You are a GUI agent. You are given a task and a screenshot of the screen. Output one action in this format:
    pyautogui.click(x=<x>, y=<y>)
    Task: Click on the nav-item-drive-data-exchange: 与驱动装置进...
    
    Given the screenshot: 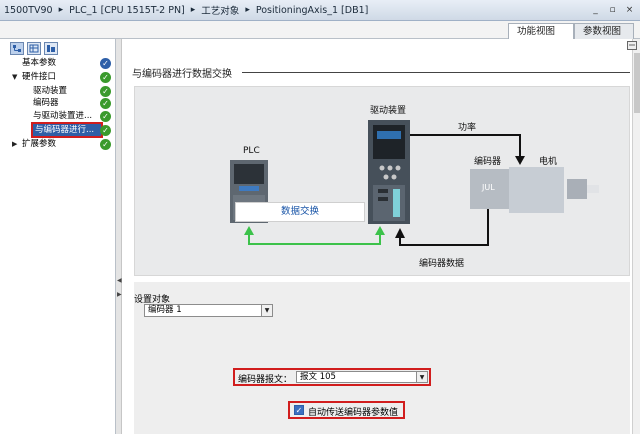 What is the action you would take?
    pyautogui.click(x=62, y=116)
    